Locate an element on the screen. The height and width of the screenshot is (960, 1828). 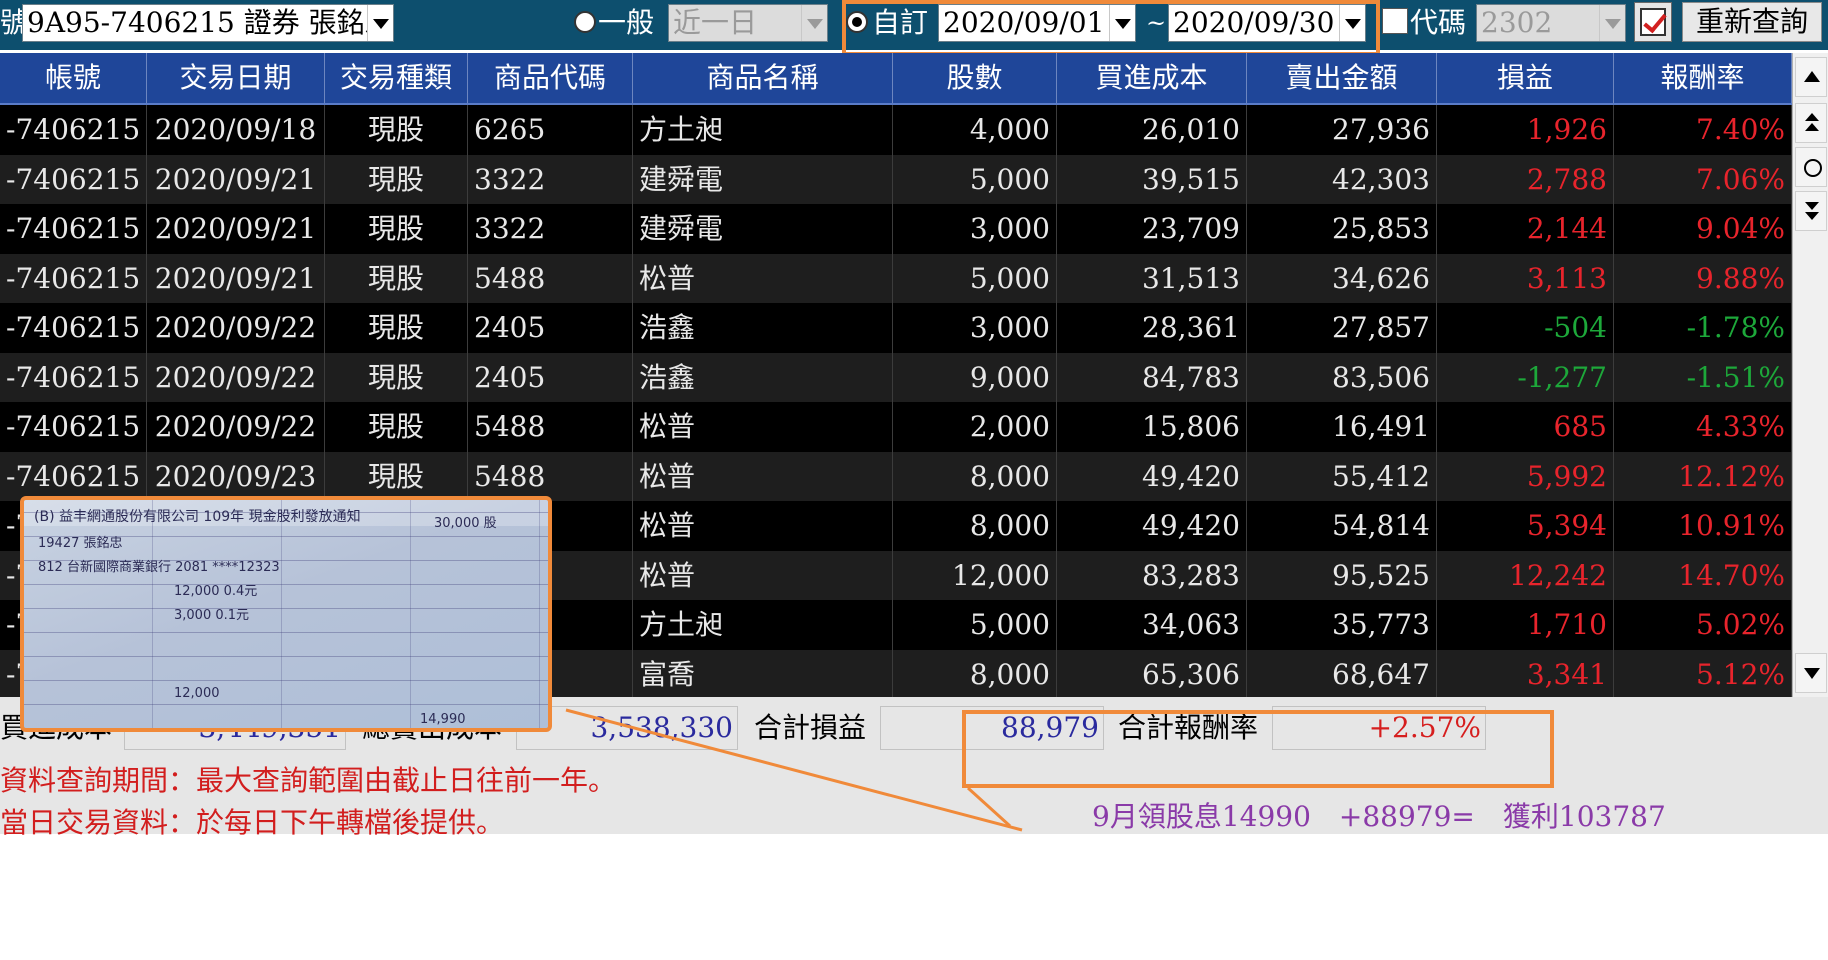
cell-ret: 5.12% is located at coordinates (1703, 673).